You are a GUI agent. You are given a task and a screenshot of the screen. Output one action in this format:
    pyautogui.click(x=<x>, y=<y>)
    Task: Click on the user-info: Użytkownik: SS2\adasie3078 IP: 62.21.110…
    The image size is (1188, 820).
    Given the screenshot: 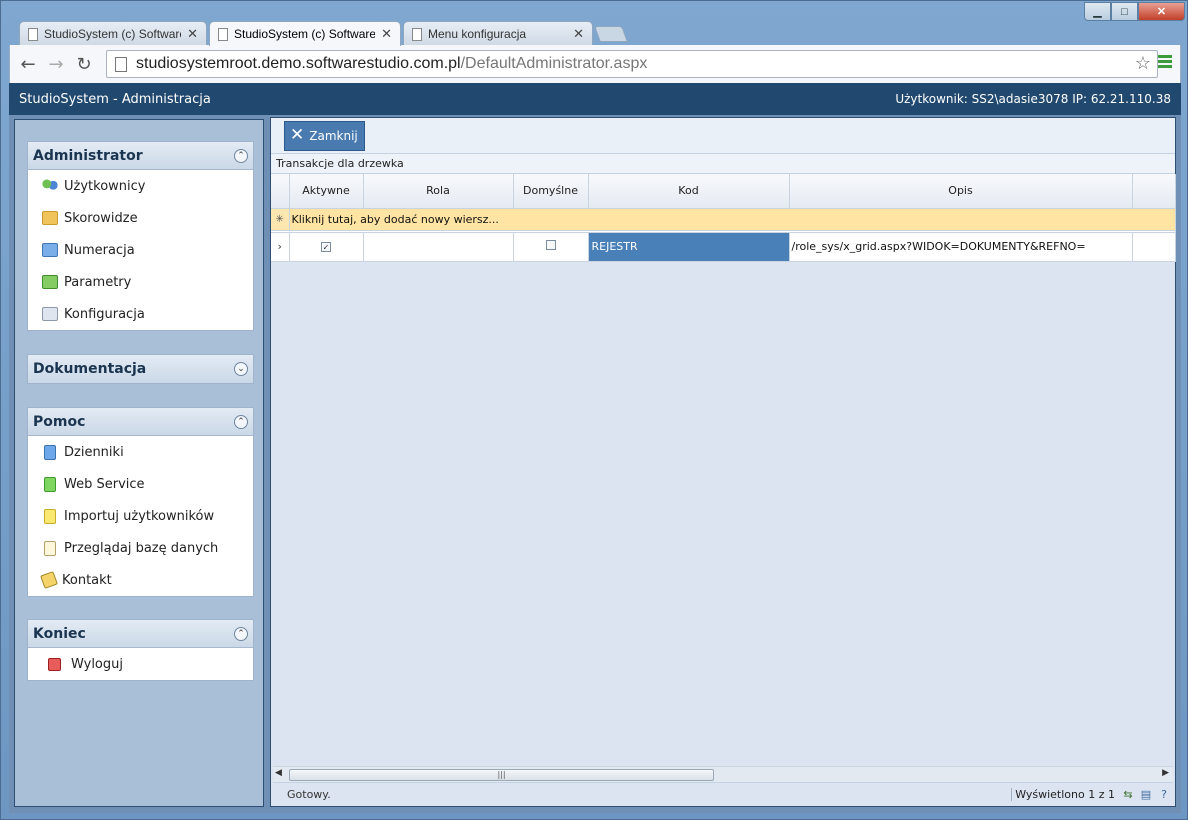 What is the action you would take?
    pyautogui.click(x=1033, y=99)
    